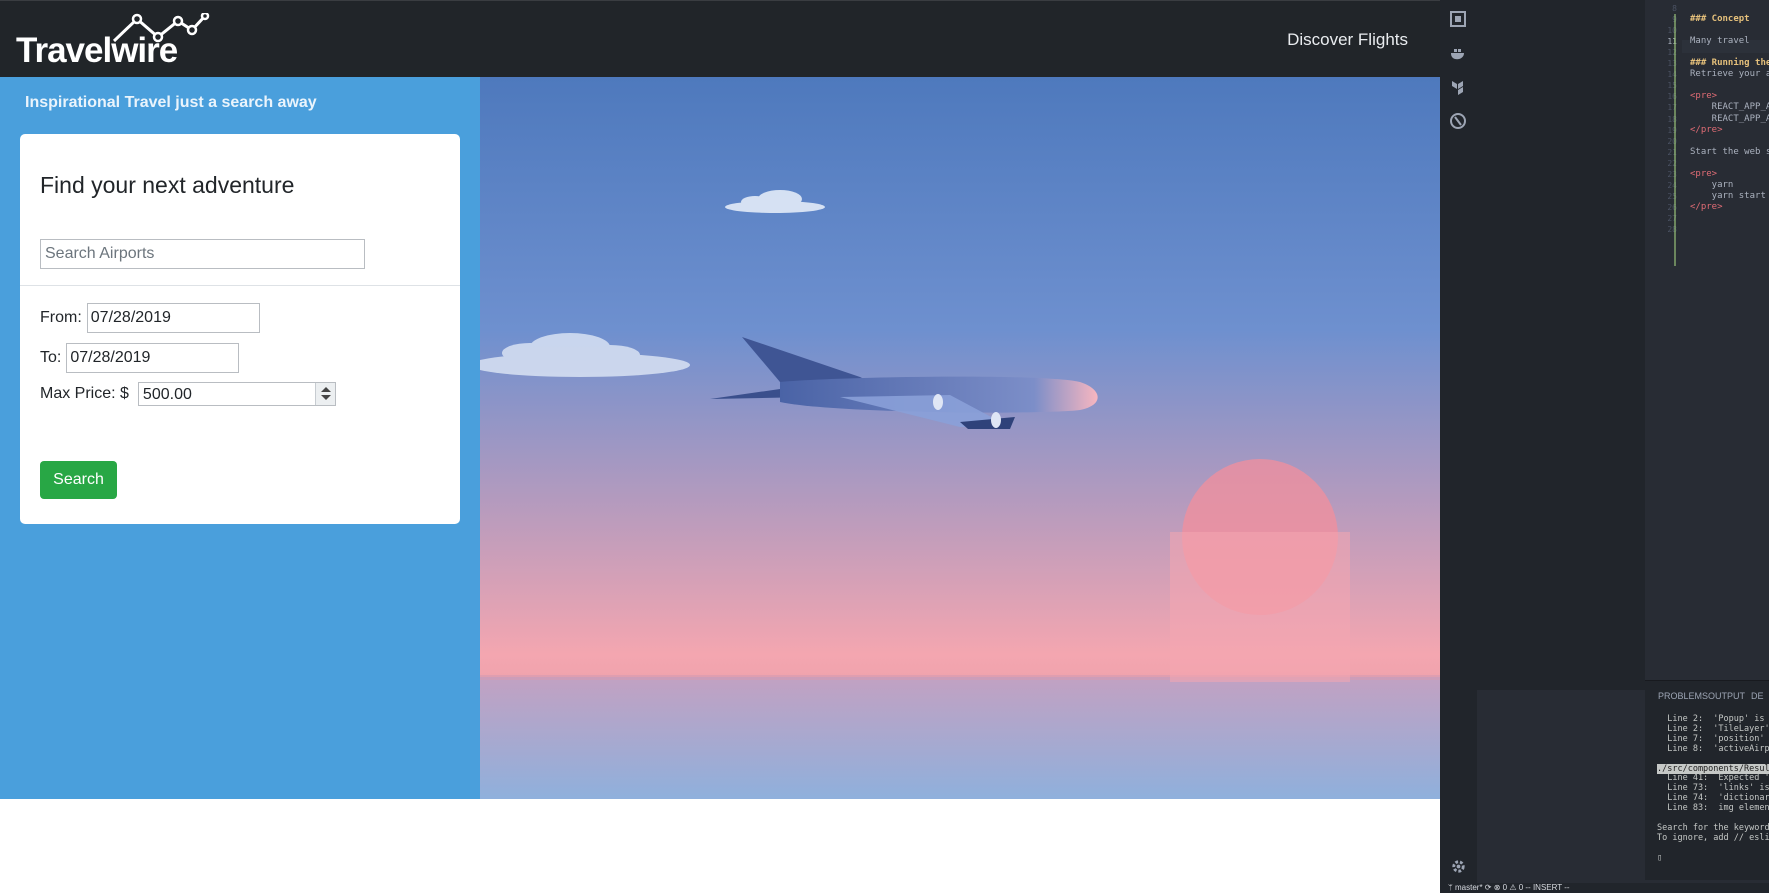 This screenshot has width=1769, height=893. What do you see at coordinates (1713, 768) in the screenshot?
I see `problem-line: ./src/components/Resul` at bounding box center [1713, 768].